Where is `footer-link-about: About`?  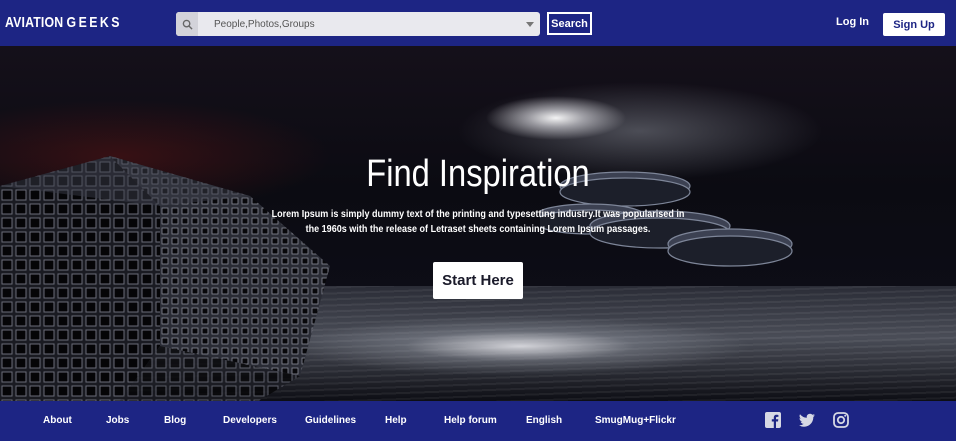
footer-link-about: About is located at coordinates (57, 420).